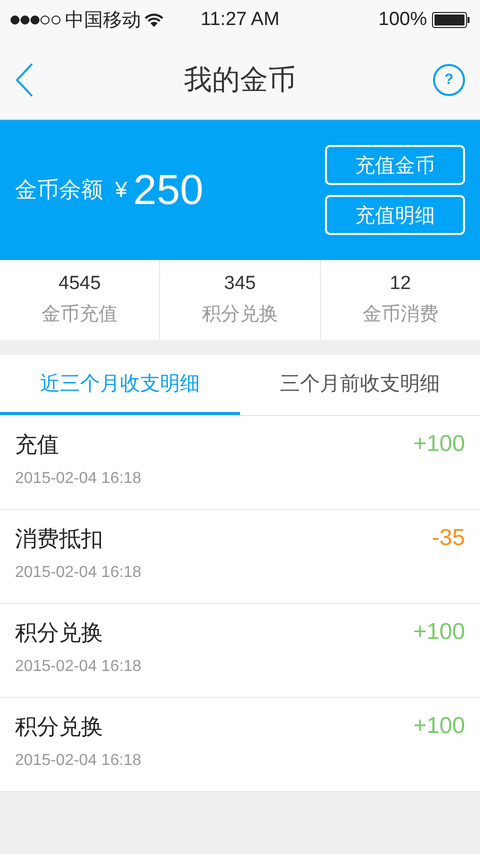 This screenshot has width=480, height=854. I want to click on balance-amount: 250, so click(168, 190).